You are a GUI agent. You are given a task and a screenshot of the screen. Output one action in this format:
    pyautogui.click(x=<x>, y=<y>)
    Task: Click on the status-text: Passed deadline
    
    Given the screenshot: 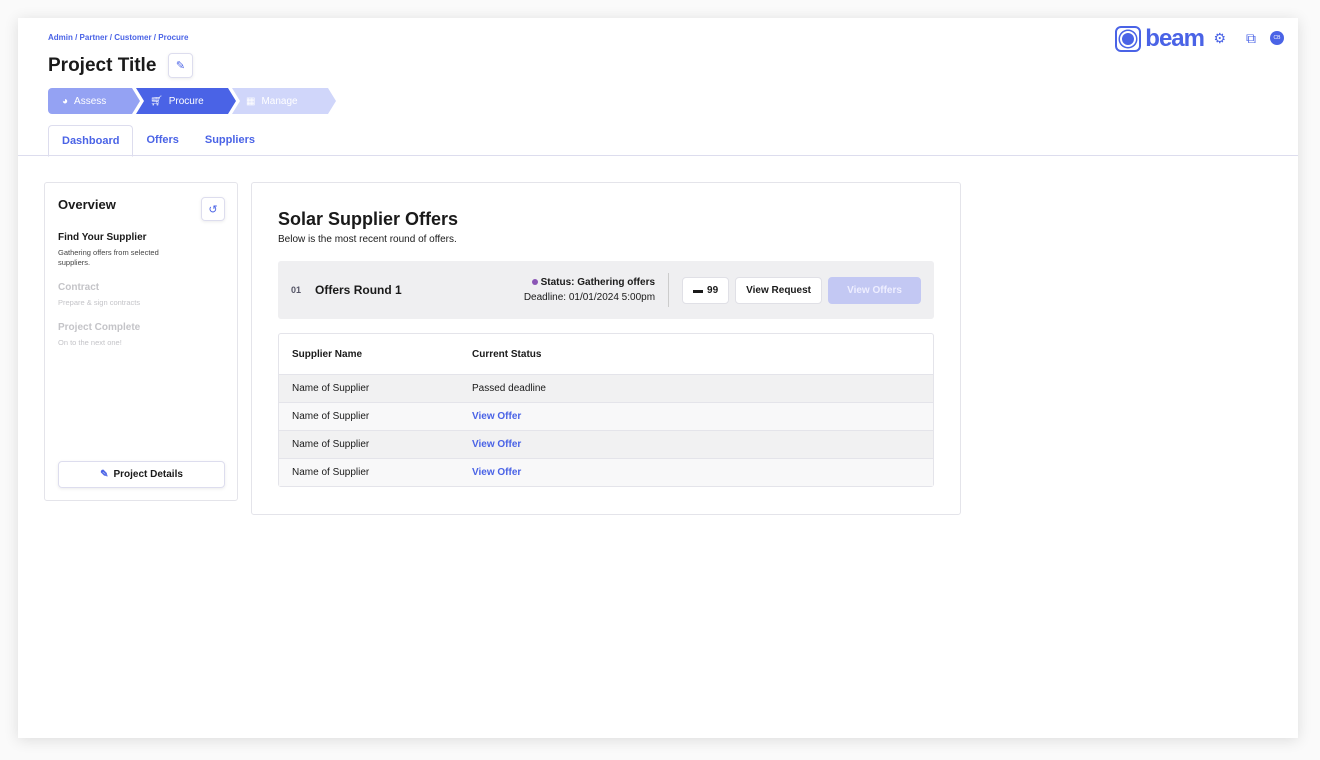 What is the action you would take?
    pyautogui.click(x=509, y=388)
    